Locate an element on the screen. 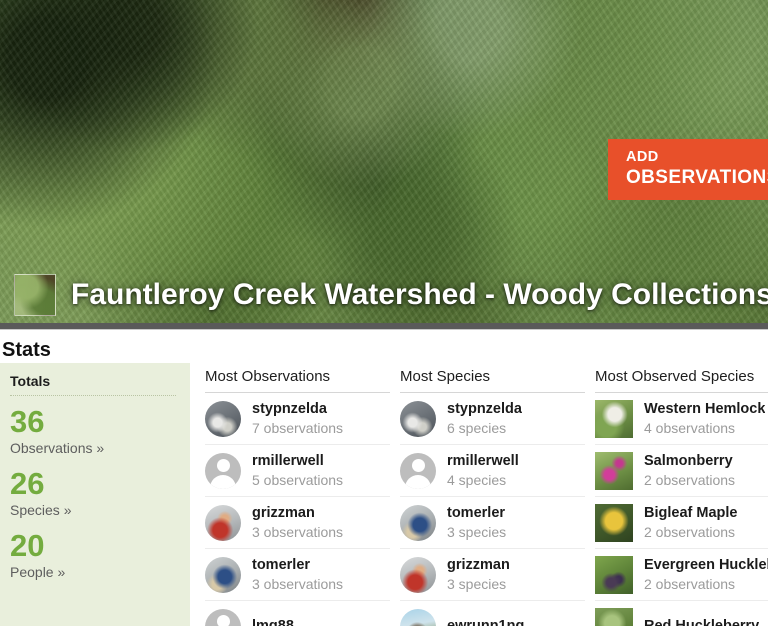 The image size is (768, 626). add-observations-line2: OBSERVATIONS is located at coordinates (697, 177).